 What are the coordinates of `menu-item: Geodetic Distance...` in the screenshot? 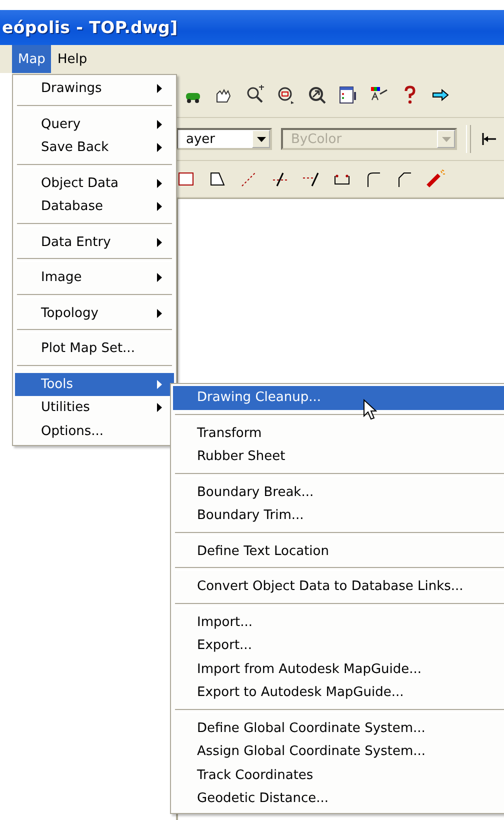 It's located at (338, 798).